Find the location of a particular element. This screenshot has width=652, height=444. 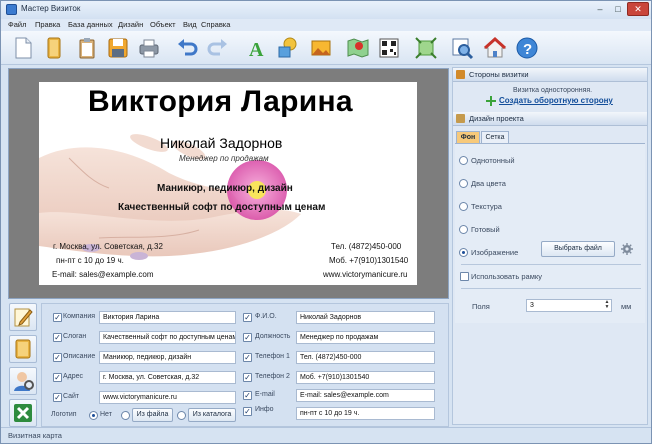

solid-color-radio is located at coordinates (463, 160).